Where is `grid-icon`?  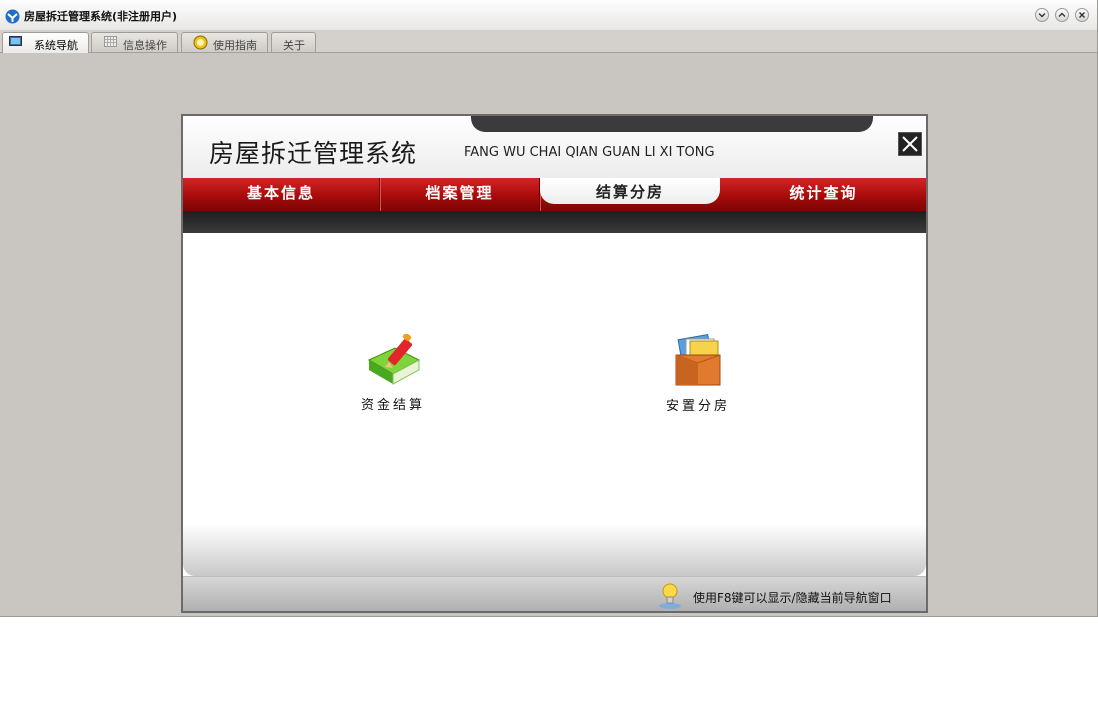 grid-icon is located at coordinates (110, 41).